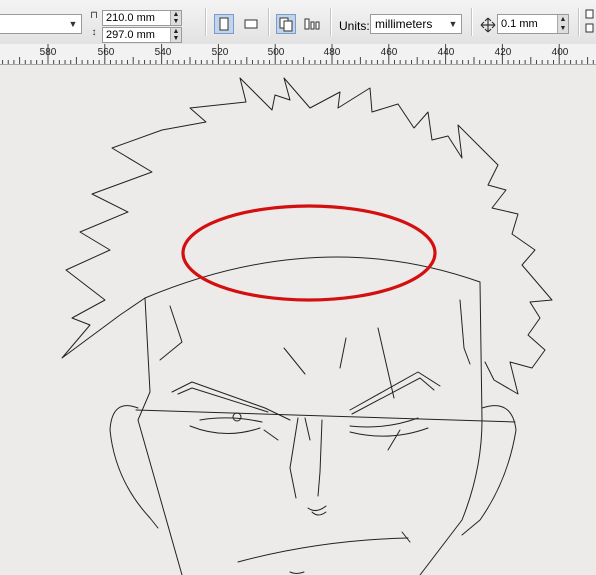 The image size is (596, 575). I want to click on width-icon: ⊓, so click(94, 15).